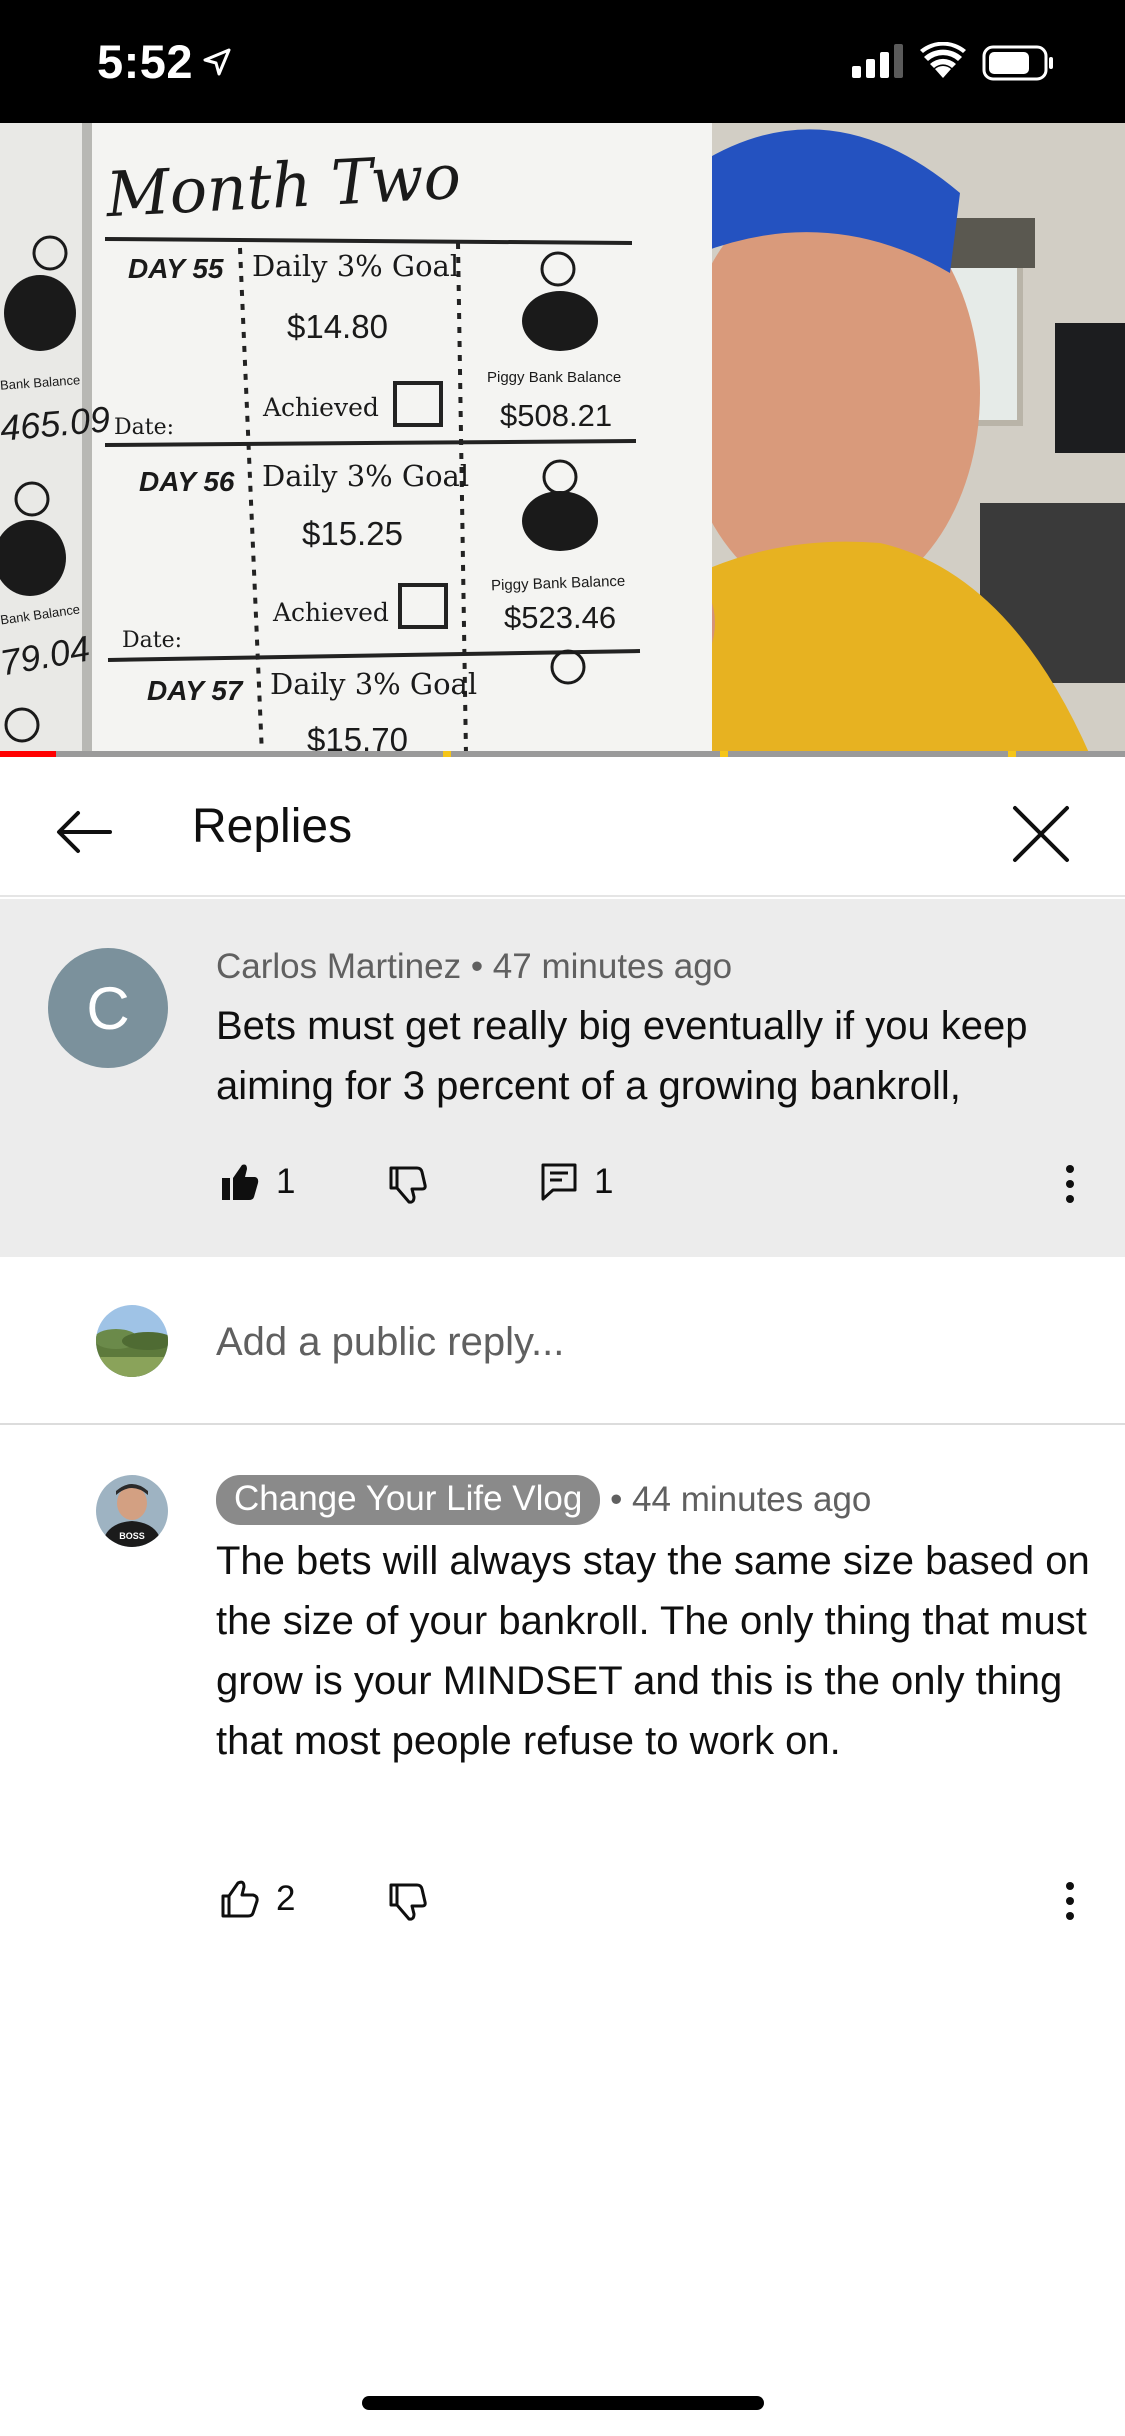 Image resolution: width=1125 pixels, height=2436 pixels. I want to click on reply-input-row, so click(562, 1341).